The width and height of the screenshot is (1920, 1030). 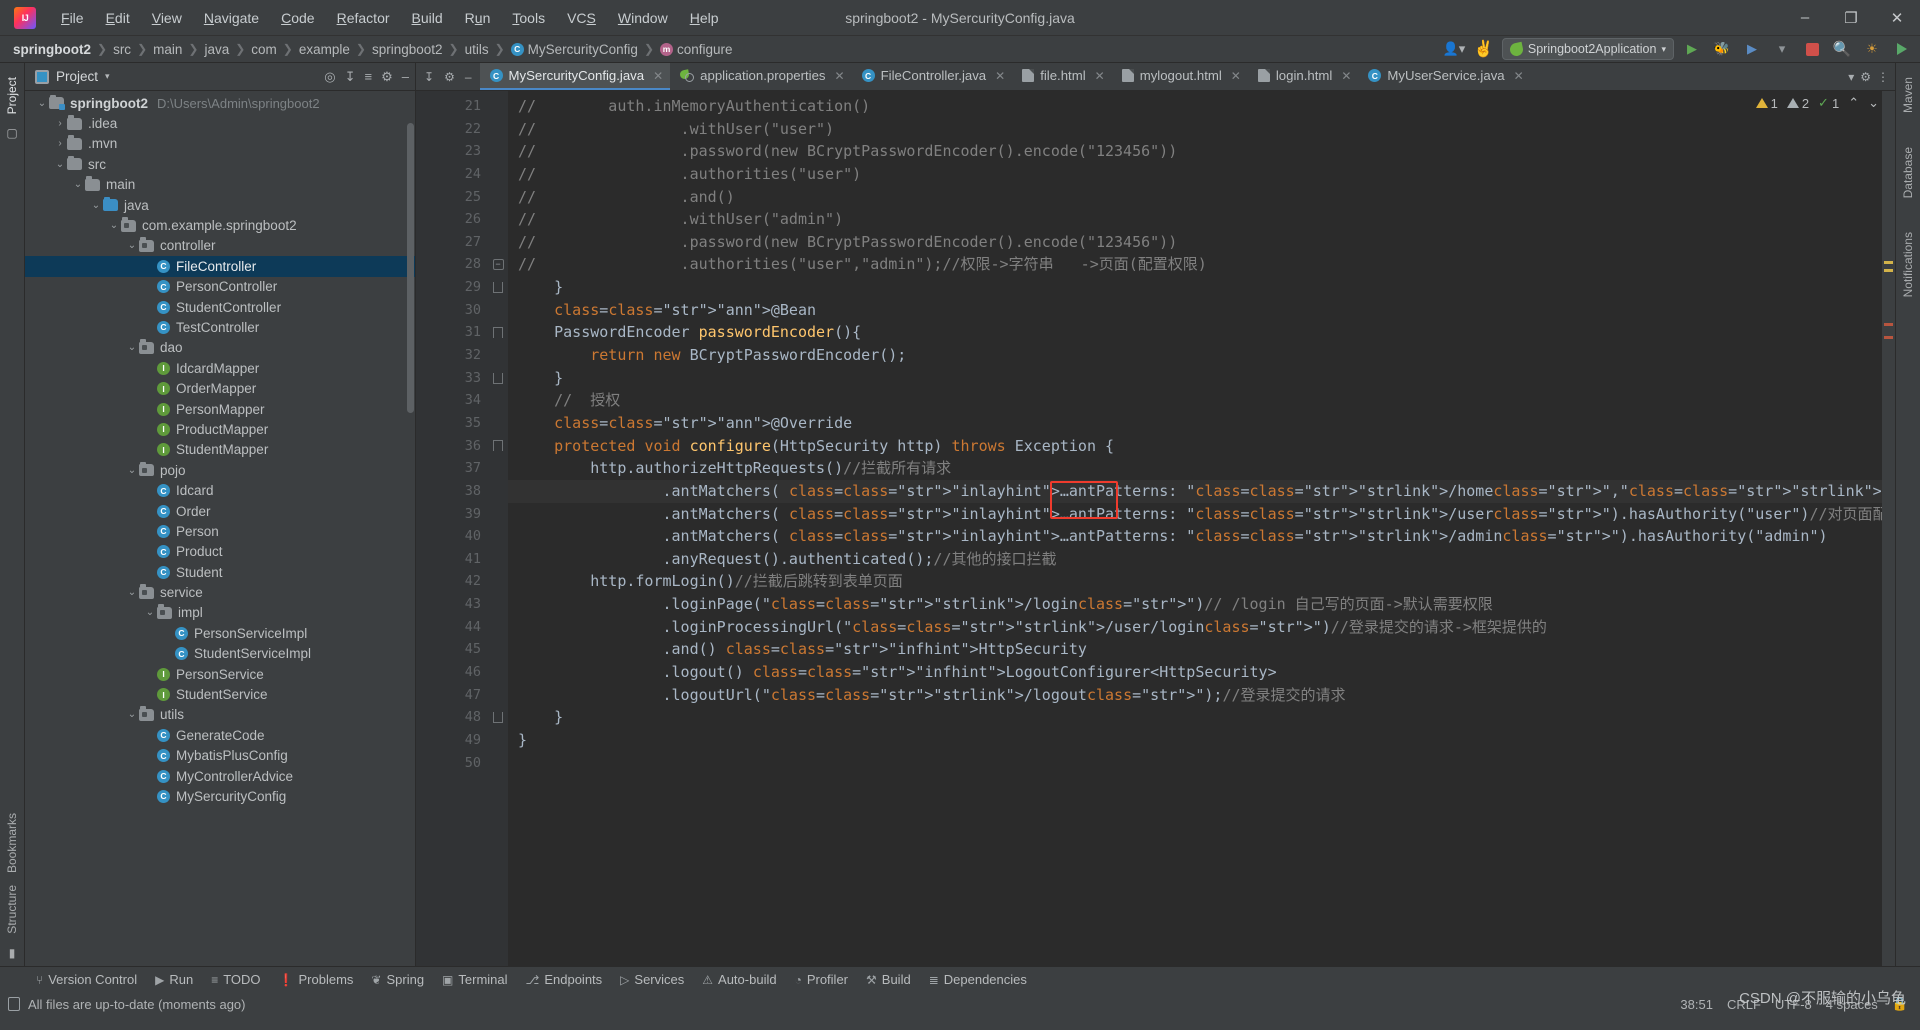 I want to click on code-line-26: // .withUser("admin"), so click(x=1195, y=219).